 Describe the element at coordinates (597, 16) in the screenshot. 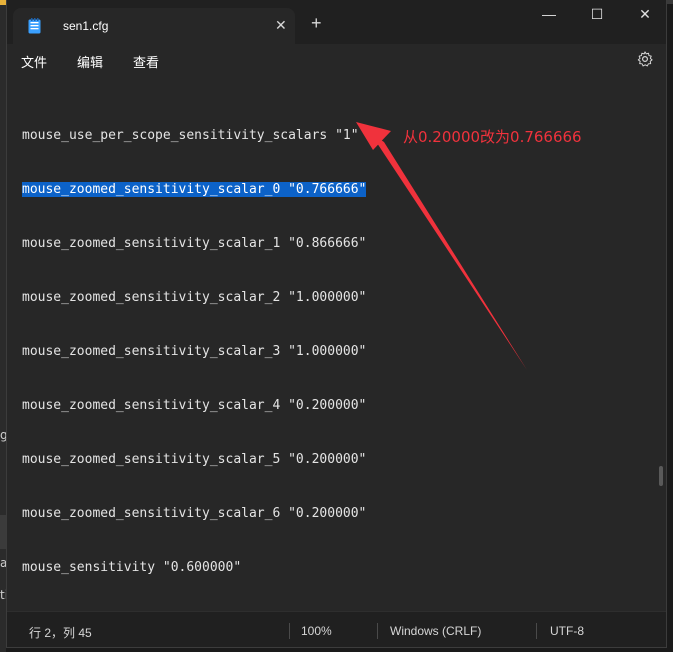

I see `maximize-icon: ☐` at that location.